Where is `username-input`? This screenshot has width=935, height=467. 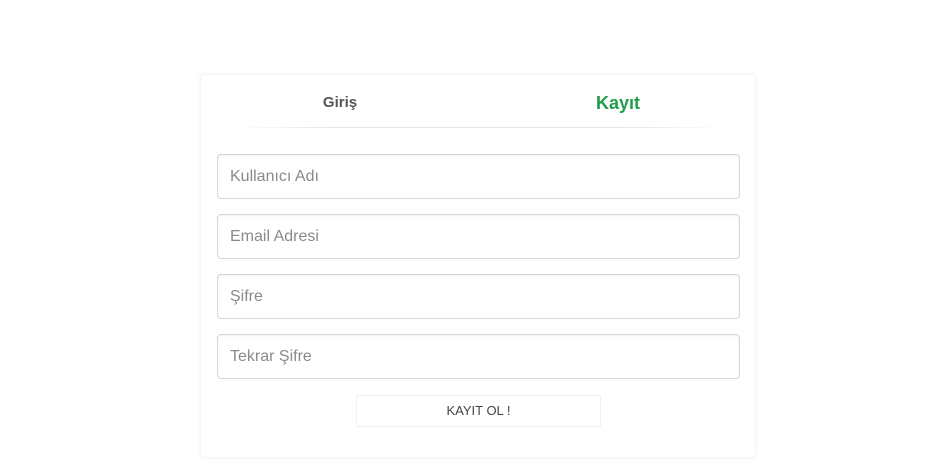
username-input is located at coordinates (478, 176).